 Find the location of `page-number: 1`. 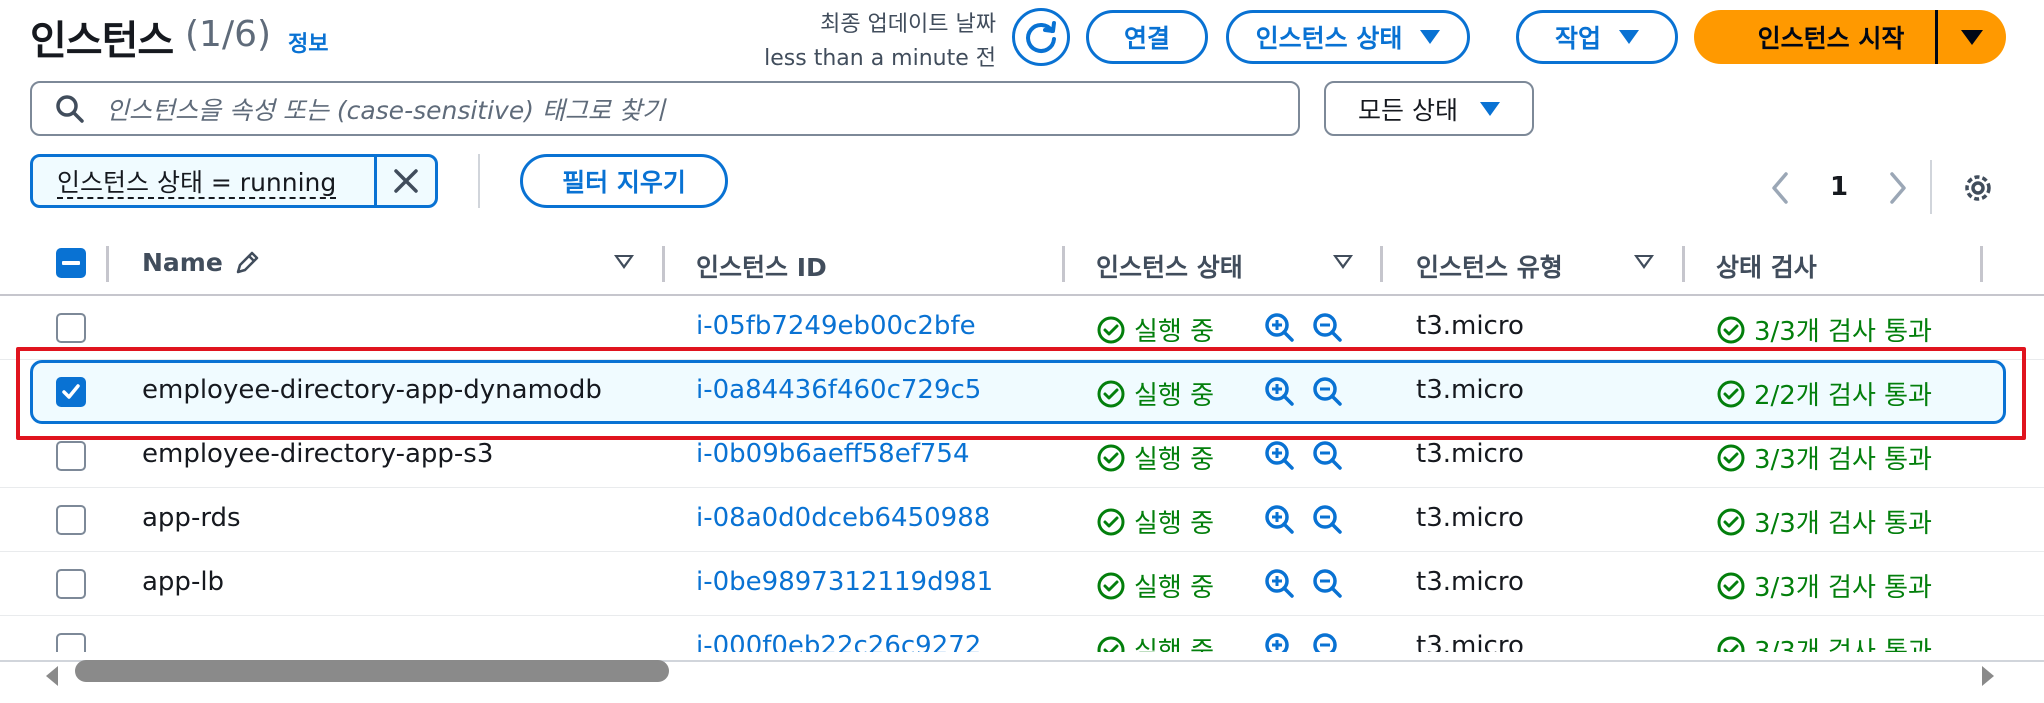

page-number: 1 is located at coordinates (1839, 187).